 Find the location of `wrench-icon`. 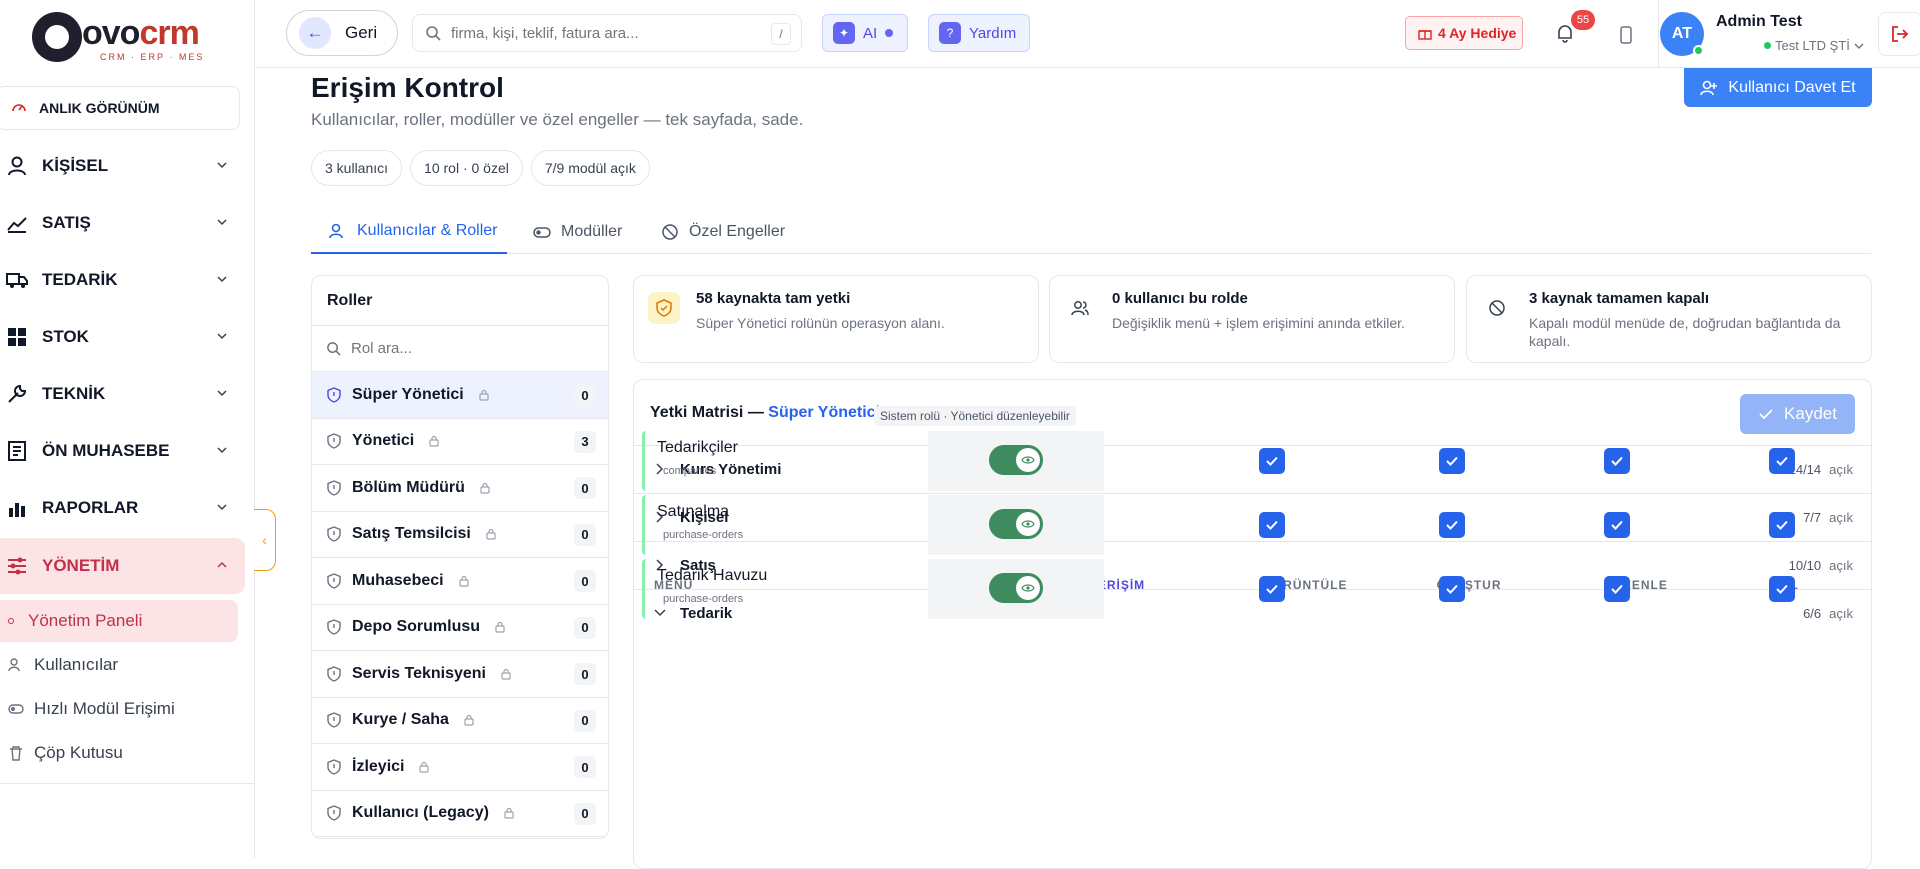

wrench-icon is located at coordinates (17, 393).